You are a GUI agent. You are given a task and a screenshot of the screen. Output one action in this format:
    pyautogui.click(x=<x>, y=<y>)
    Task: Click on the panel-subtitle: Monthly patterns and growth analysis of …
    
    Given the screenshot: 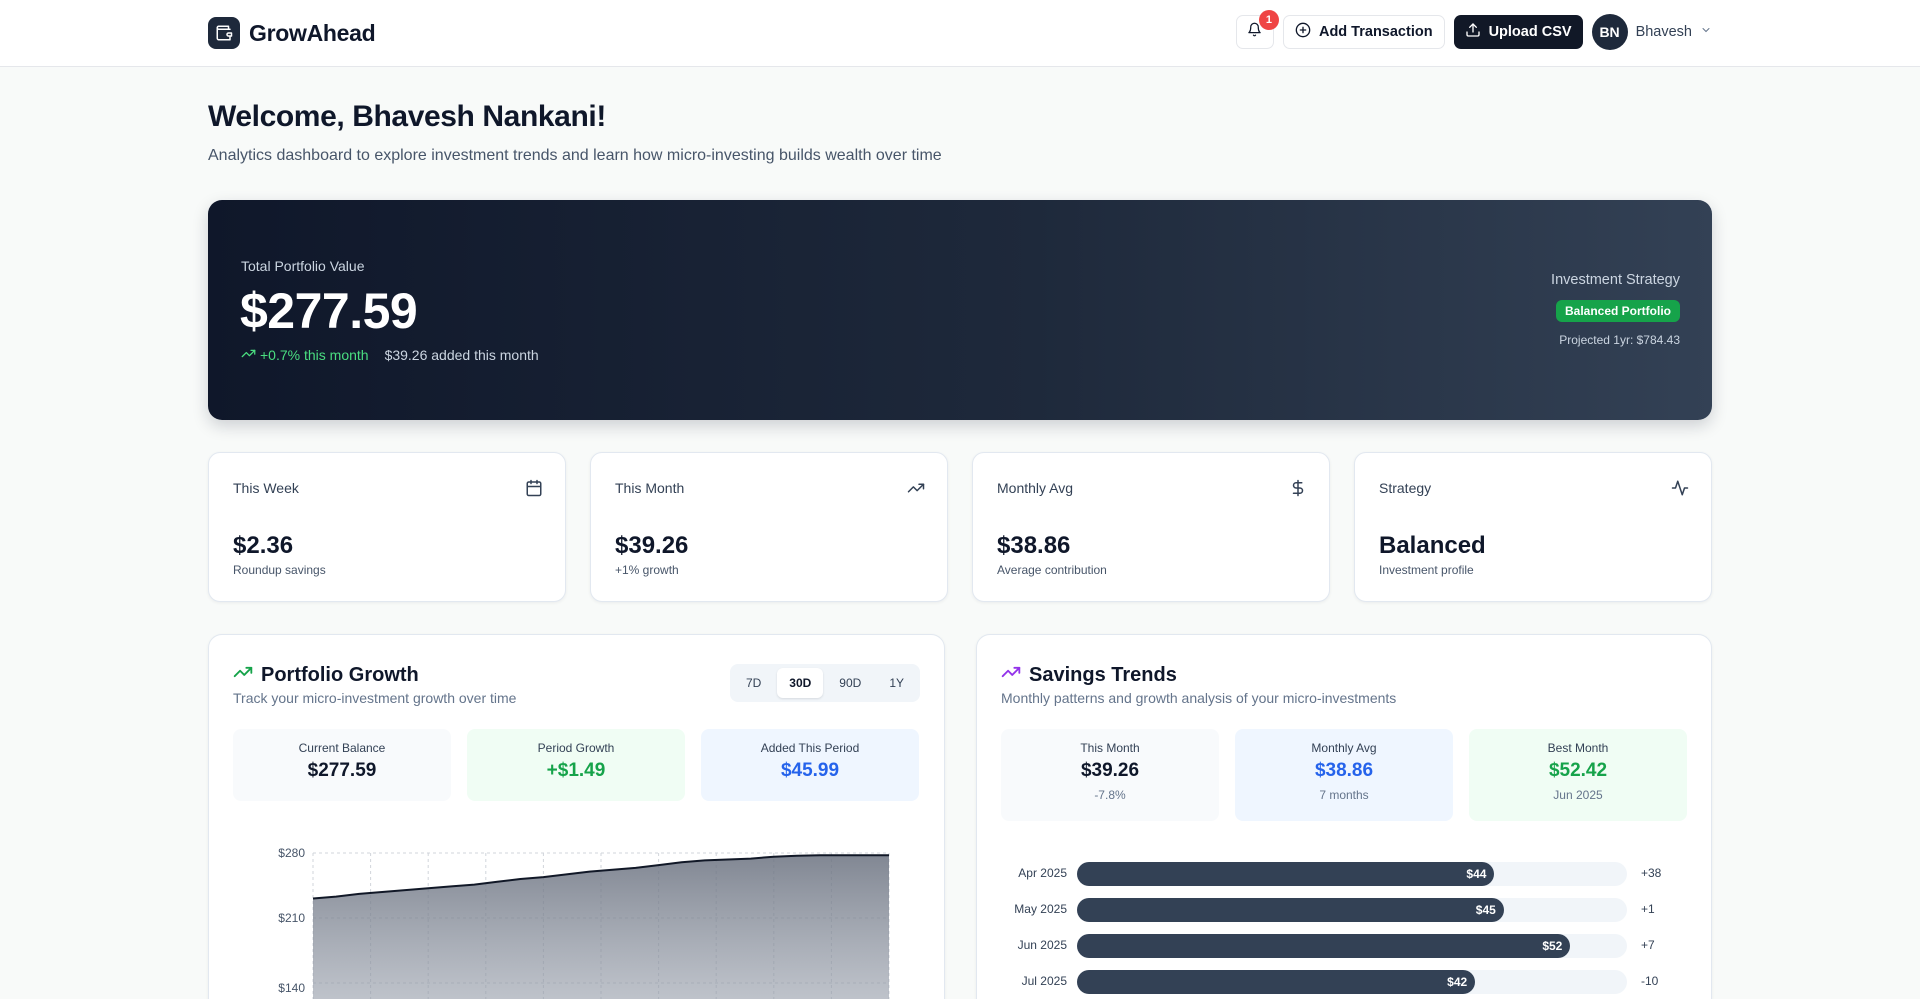 What is the action you would take?
    pyautogui.click(x=1199, y=698)
    